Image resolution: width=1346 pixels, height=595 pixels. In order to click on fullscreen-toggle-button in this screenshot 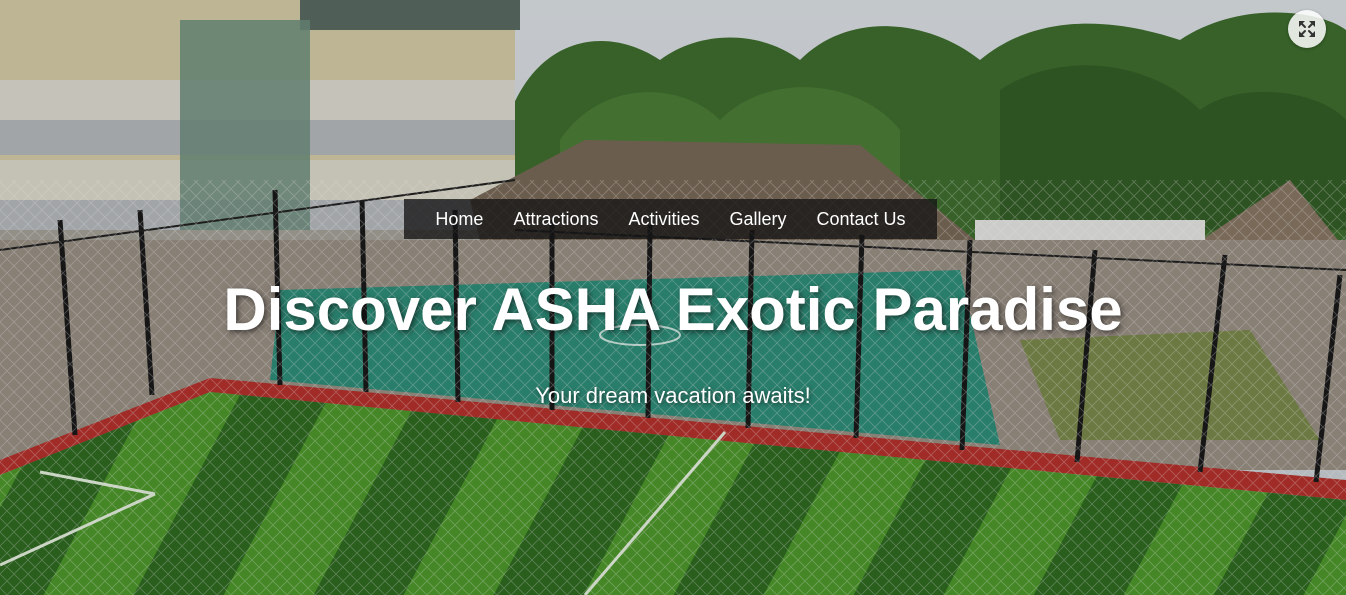, I will do `click(1307, 29)`.